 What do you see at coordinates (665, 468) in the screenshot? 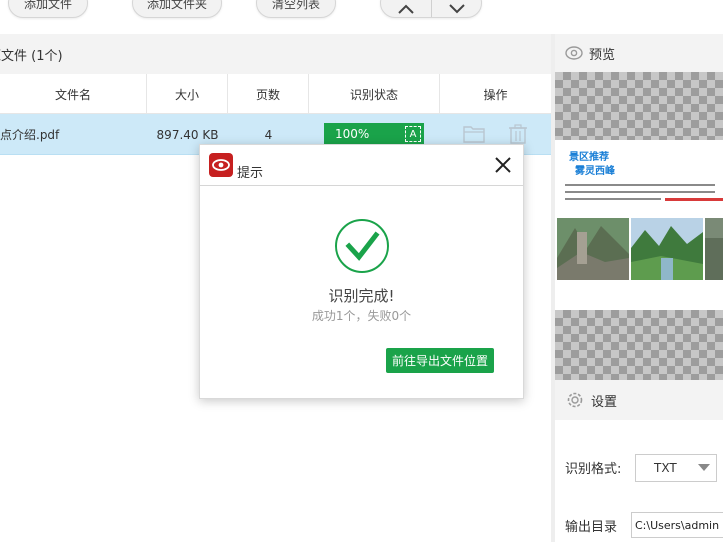
I see `format-value: TXT` at bounding box center [665, 468].